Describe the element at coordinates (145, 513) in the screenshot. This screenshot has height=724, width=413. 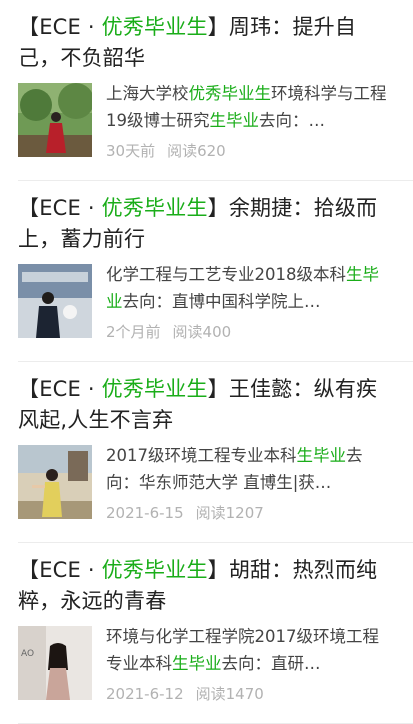
I see `article-date: 2021-6-15` at that location.